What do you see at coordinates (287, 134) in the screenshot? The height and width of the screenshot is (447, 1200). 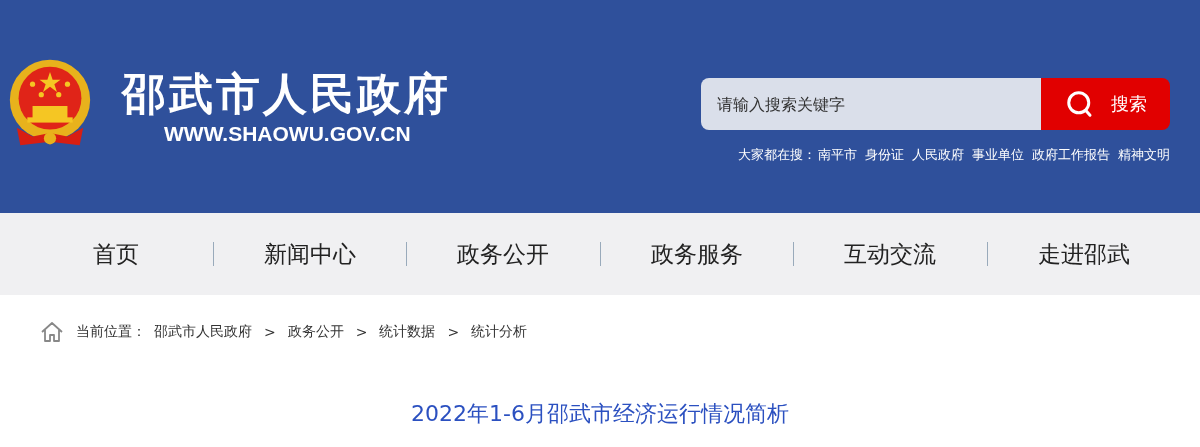 I see `site-url: WWW.SHAOWU.GOV.CN` at bounding box center [287, 134].